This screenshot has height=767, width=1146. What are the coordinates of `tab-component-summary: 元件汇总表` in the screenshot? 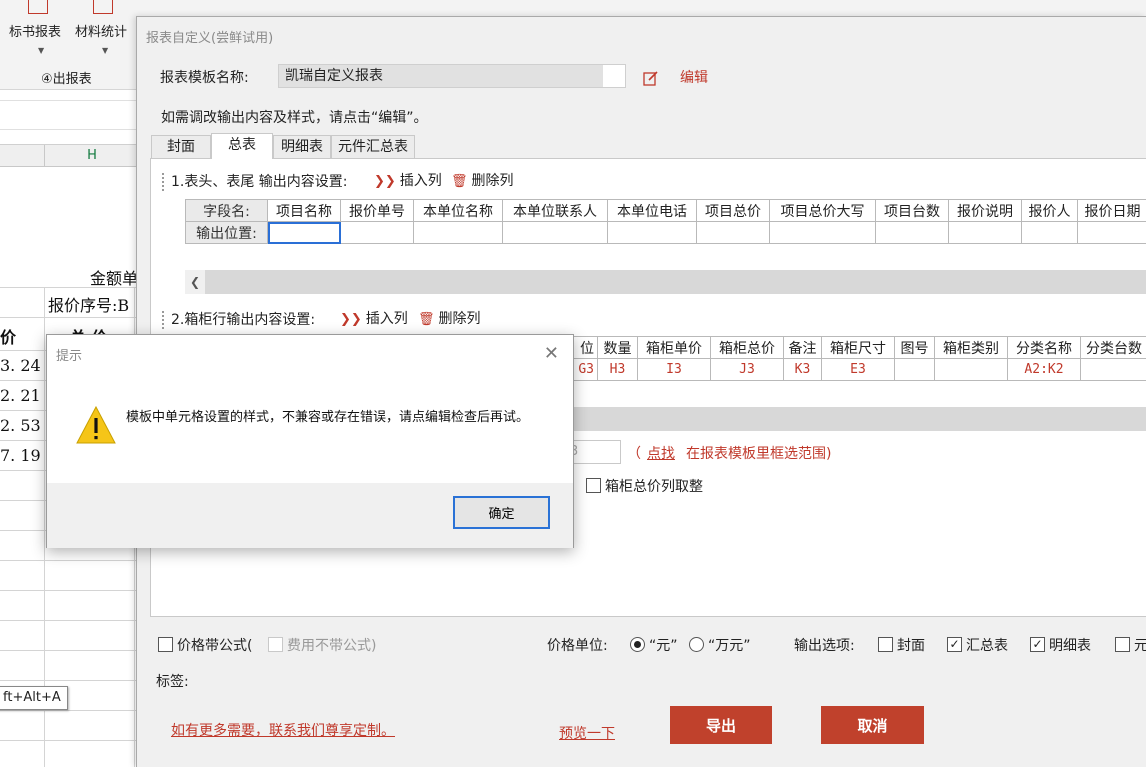 It's located at (373, 147).